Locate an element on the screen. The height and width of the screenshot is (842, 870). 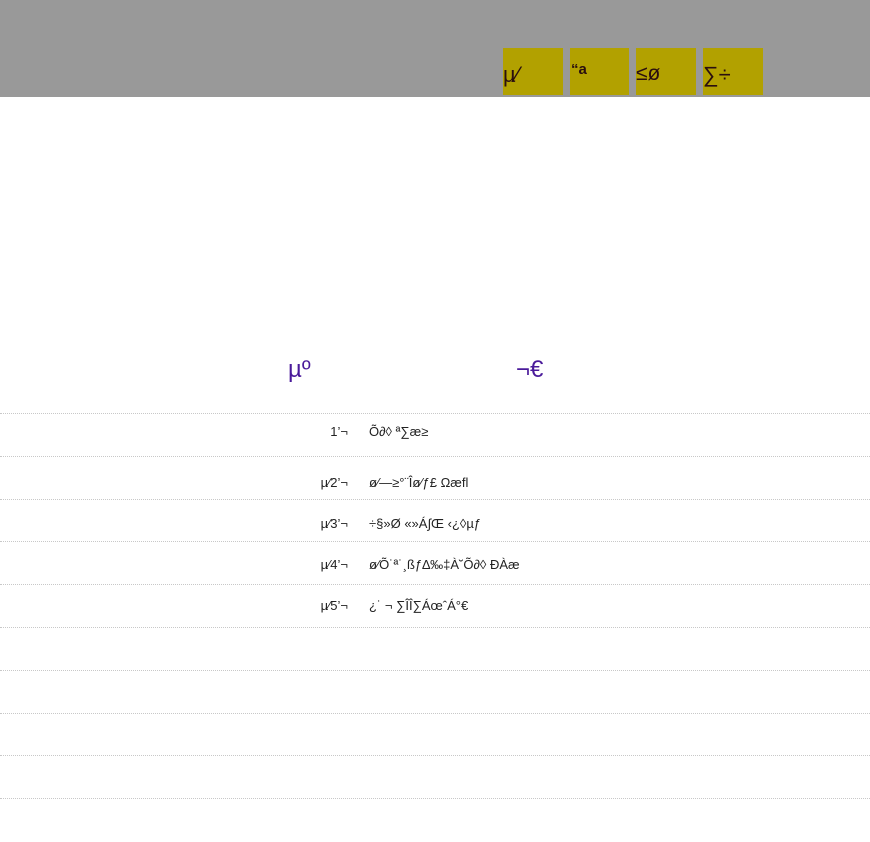
table-row: µ⁄3’¬ ÷§»Ø «»Á∫Œ ‹¿◊µƒ is located at coordinates (435, 526).